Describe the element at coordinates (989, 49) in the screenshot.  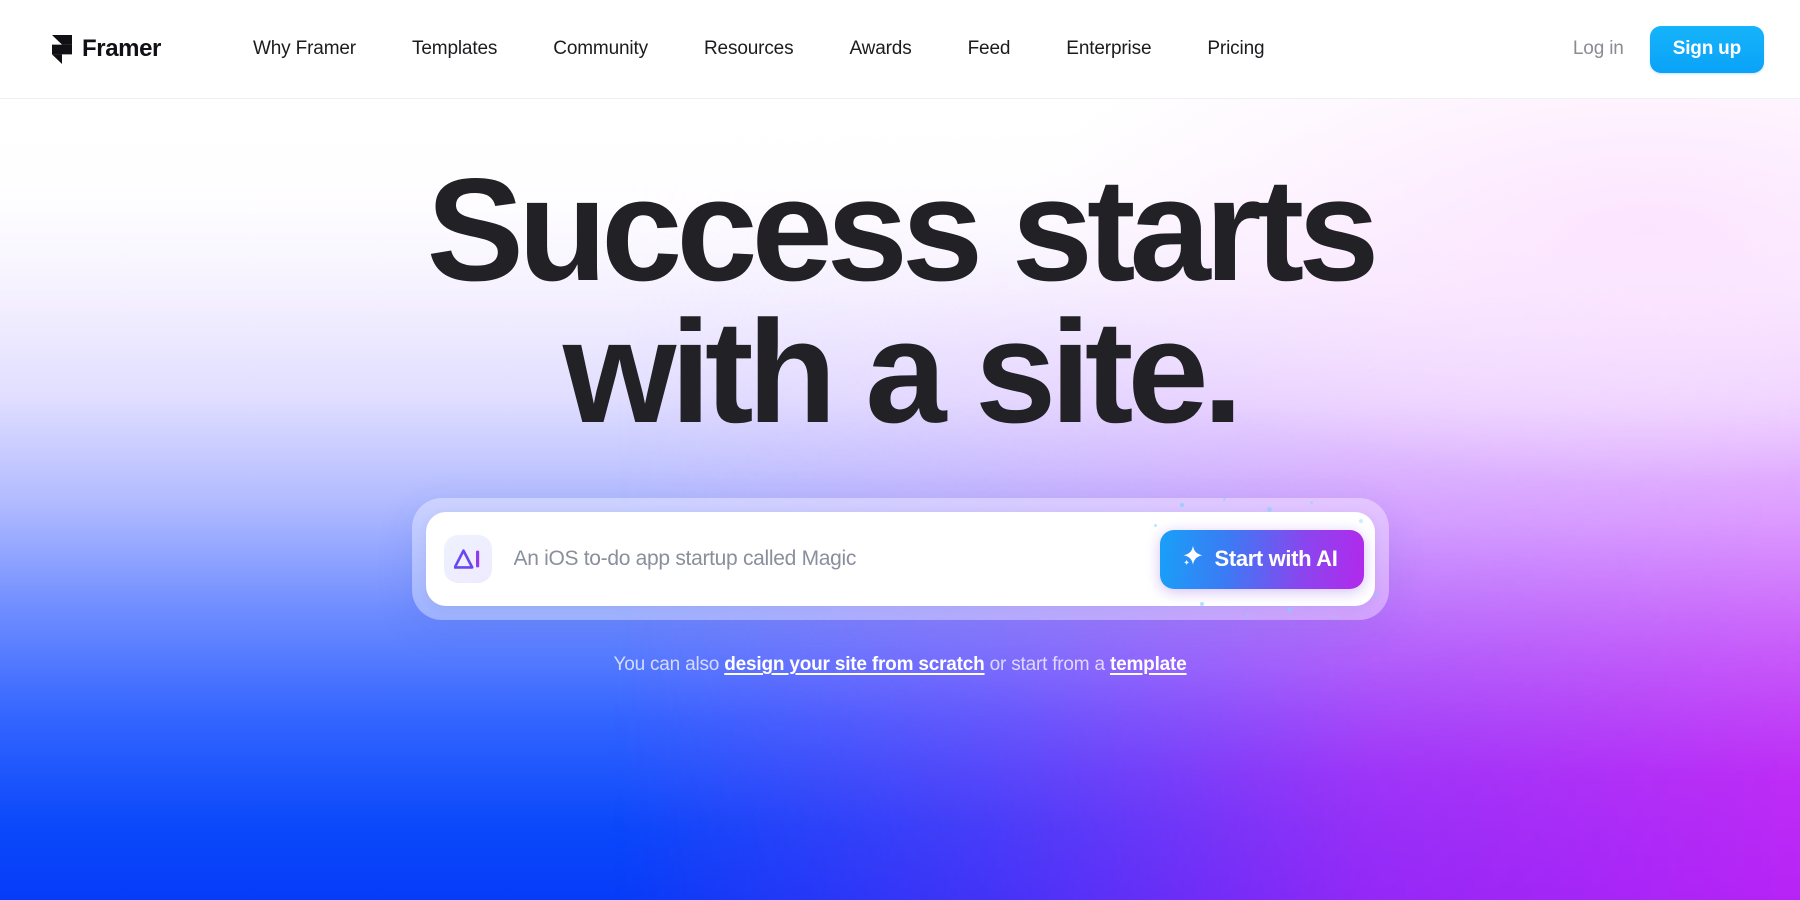
I see `nav-item-feed: Feed` at that location.